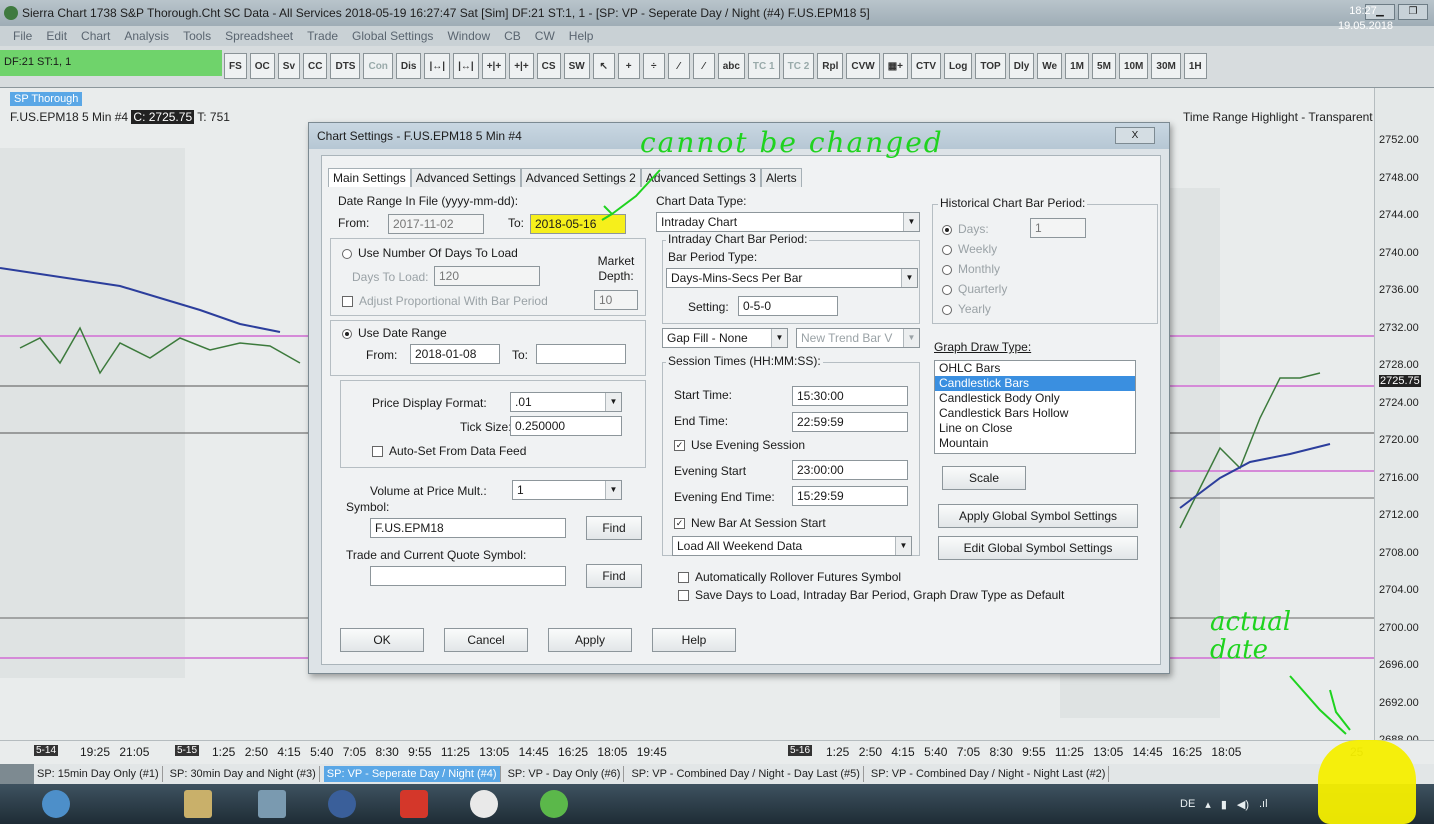 Image resolution: width=1434 pixels, height=824 pixels. Describe the element at coordinates (512, 36) in the screenshot. I see `menu-cb: CB` at that location.